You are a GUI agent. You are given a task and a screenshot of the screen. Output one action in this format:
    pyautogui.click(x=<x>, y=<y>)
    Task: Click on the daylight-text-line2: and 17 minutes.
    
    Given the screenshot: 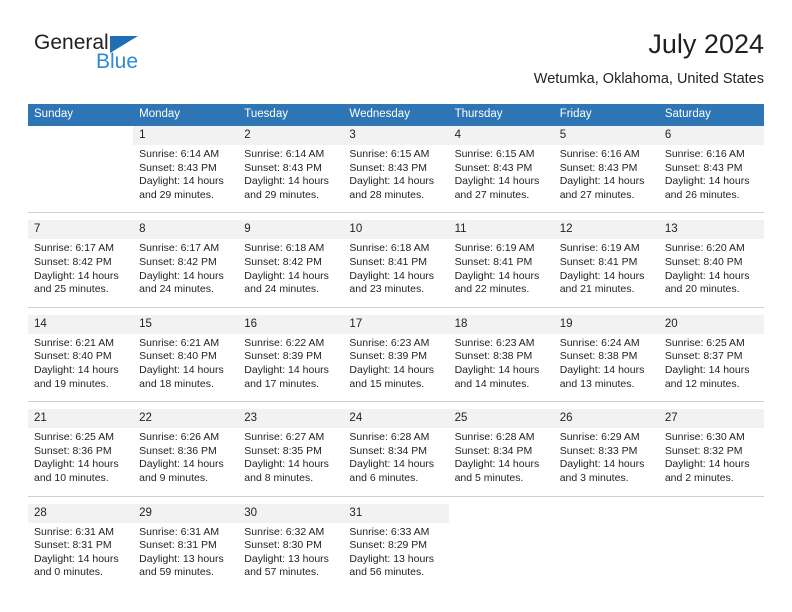 What is the action you would take?
    pyautogui.click(x=281, y=383)
    